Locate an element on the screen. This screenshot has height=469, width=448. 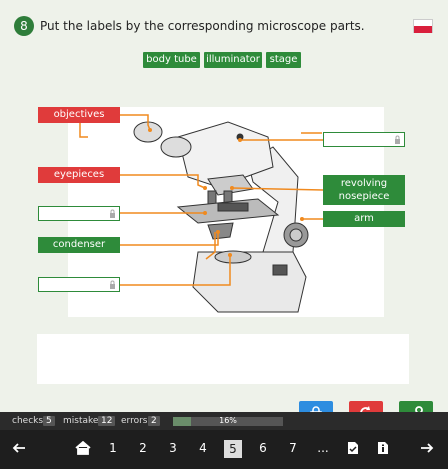
doc-info-icon is located at coordinates (383, 449).